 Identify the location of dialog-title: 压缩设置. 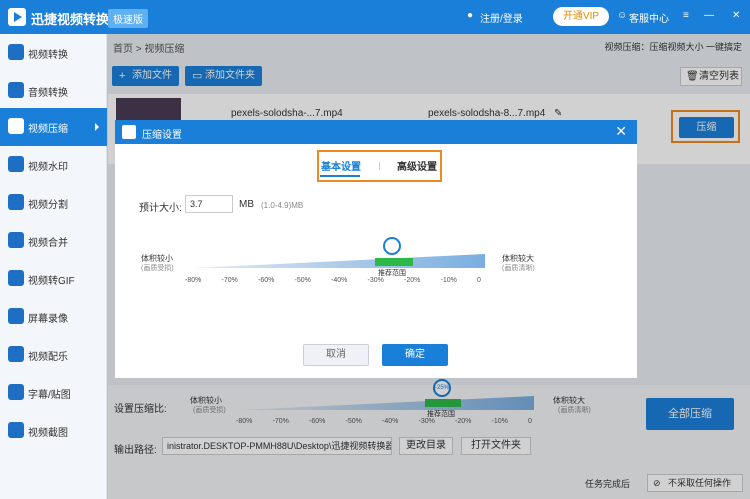
(162, 135).